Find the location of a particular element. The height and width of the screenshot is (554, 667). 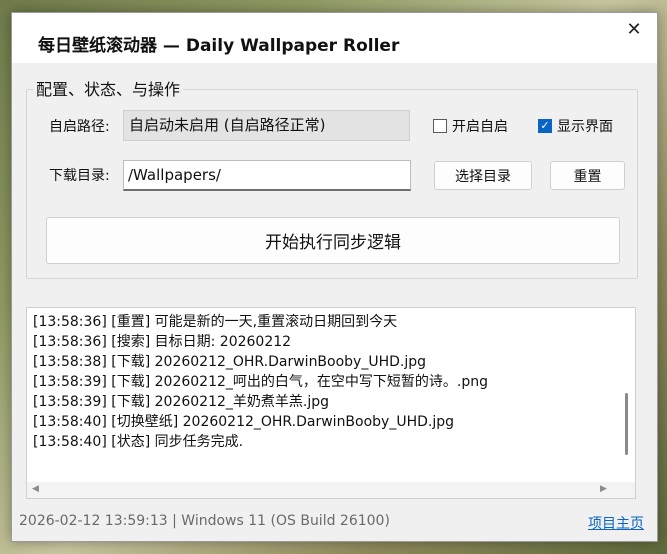

download-dir-input: /Wallpapers/ is located at coordinates (267, 175).